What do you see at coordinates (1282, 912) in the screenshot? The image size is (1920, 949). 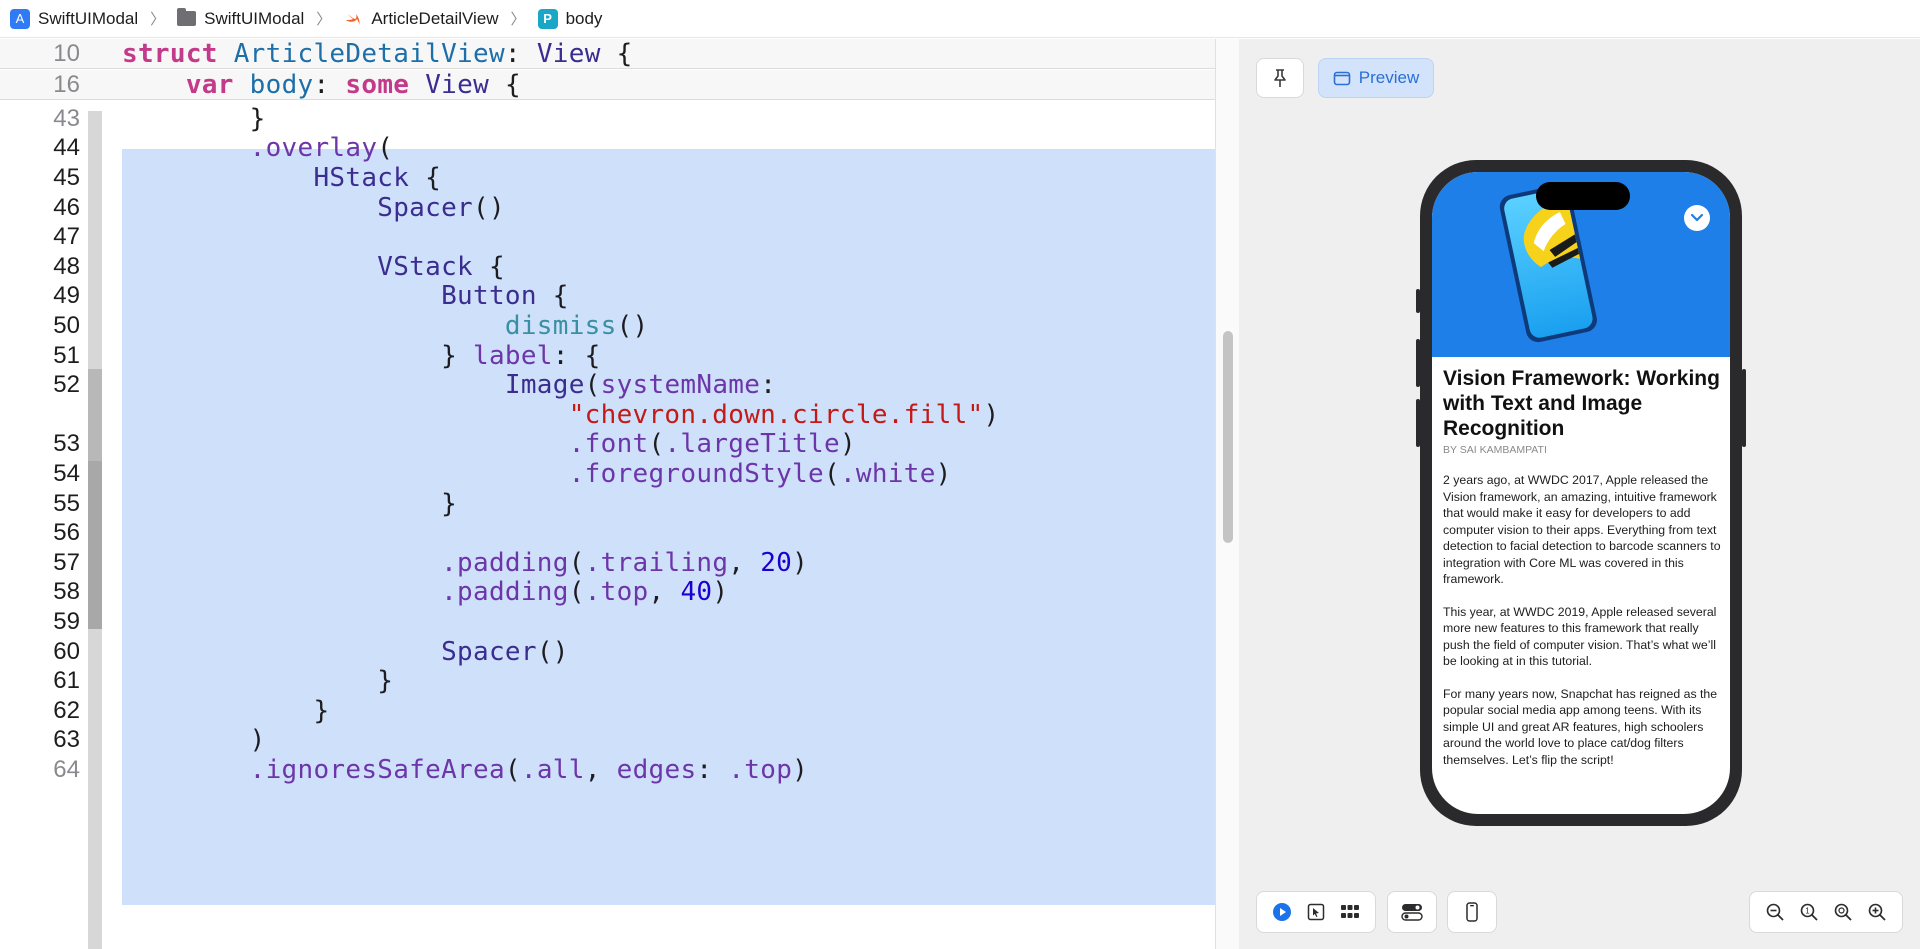 I see `live-play-icon` at bounding box center [1282, 912].